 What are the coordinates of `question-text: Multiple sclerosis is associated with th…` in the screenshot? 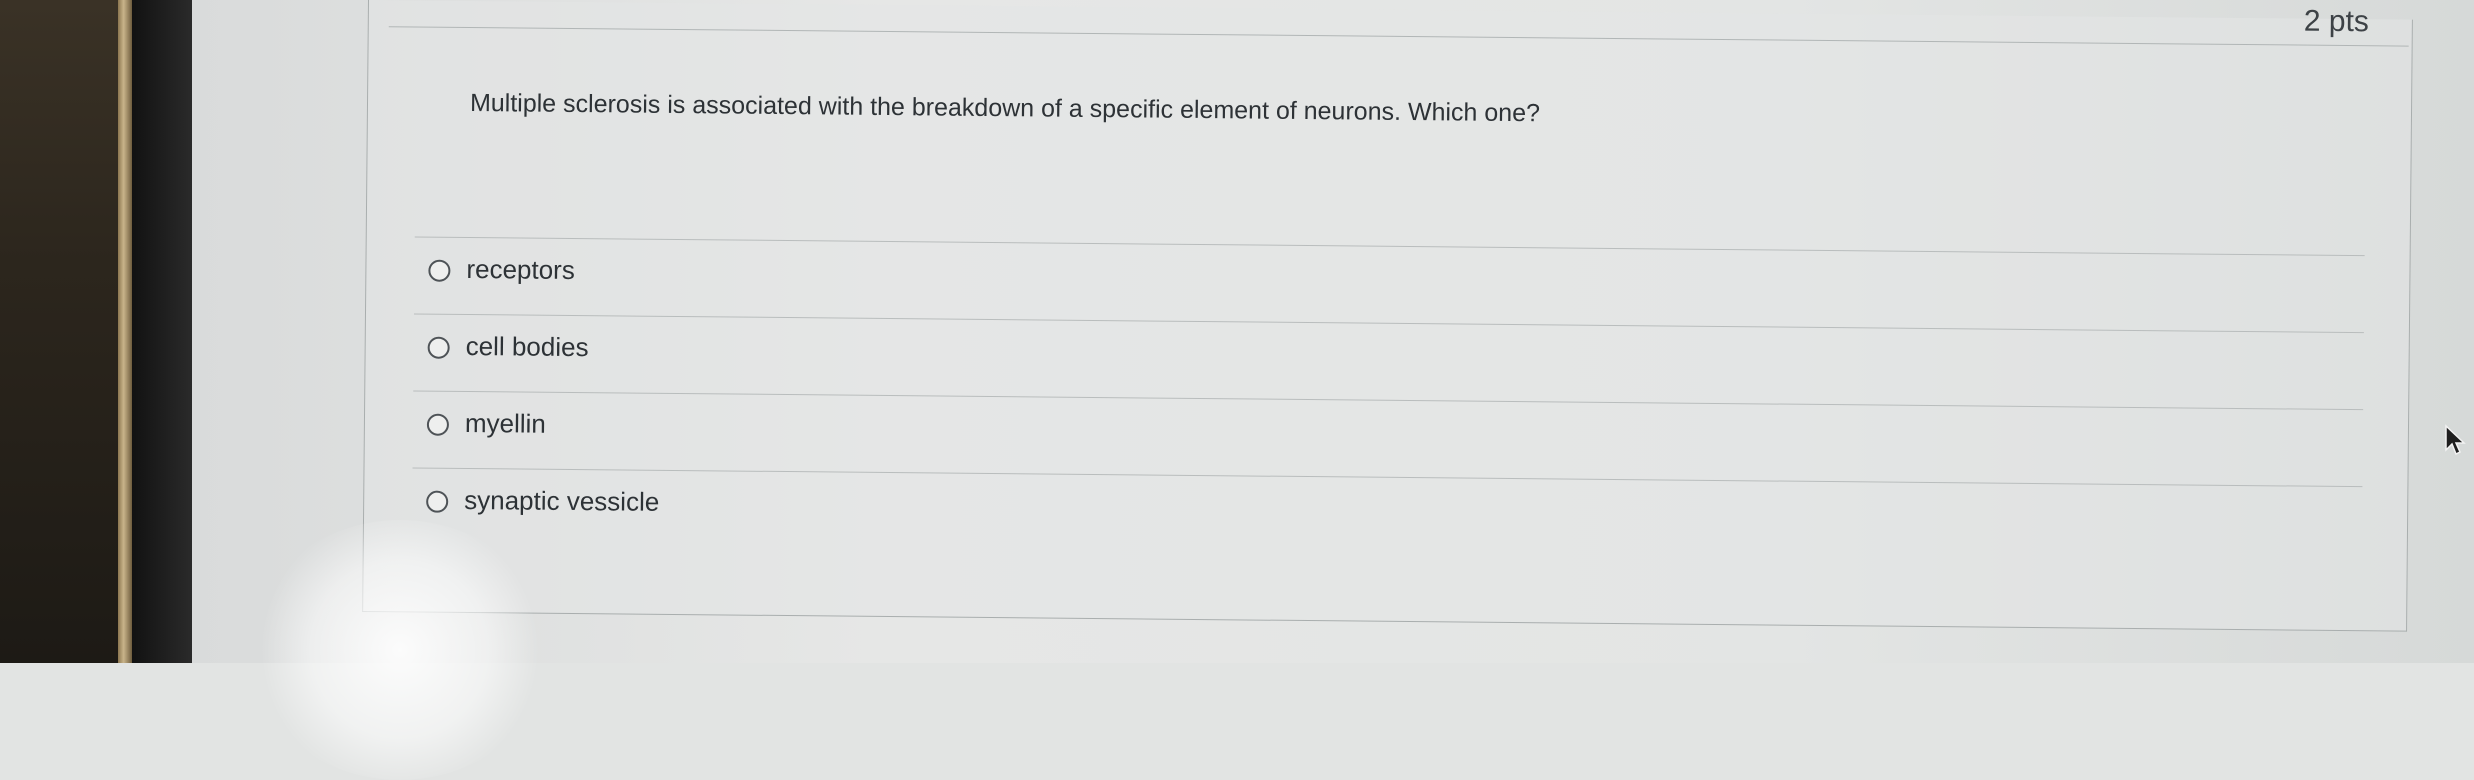 It's located at (1005, 108).